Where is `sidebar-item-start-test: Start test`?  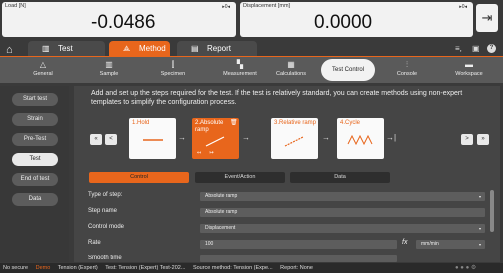
sidebar-item-start-test: Start test is located at coordinates (35, 99).